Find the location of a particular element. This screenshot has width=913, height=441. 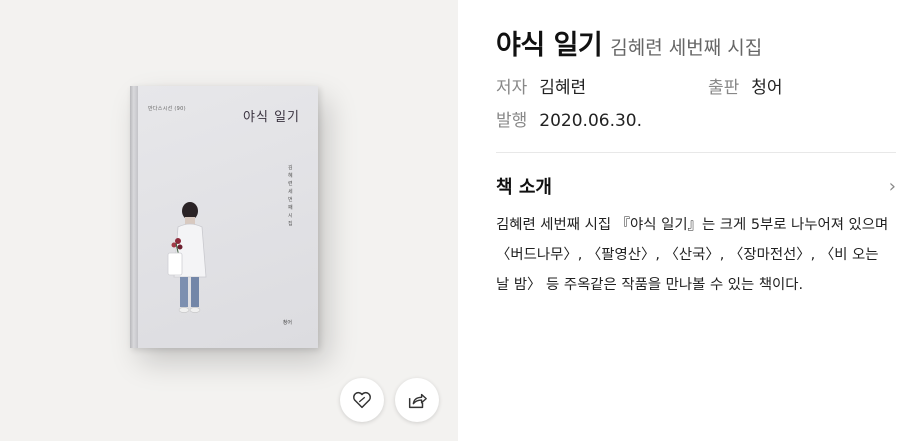

book-subtitle: 김혜련 세번째 시집 is located at coordinates (686, 48).